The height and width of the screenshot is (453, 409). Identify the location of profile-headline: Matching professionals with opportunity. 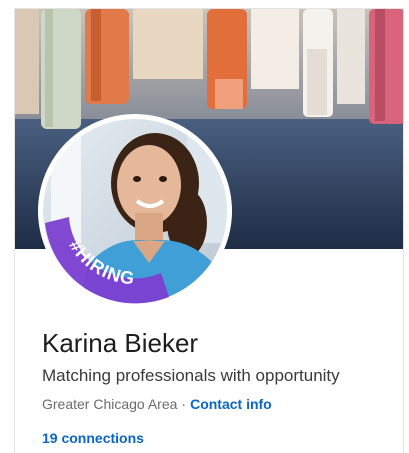
(191, 375).